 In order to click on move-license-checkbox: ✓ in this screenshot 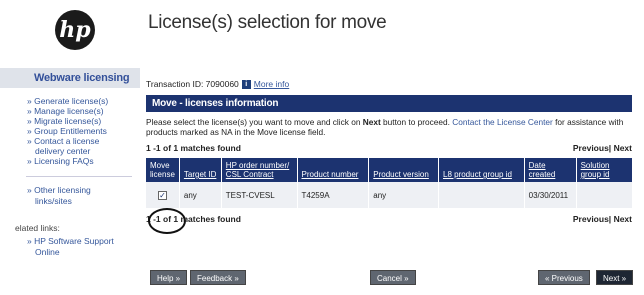, I will do `click(162, 195)`.